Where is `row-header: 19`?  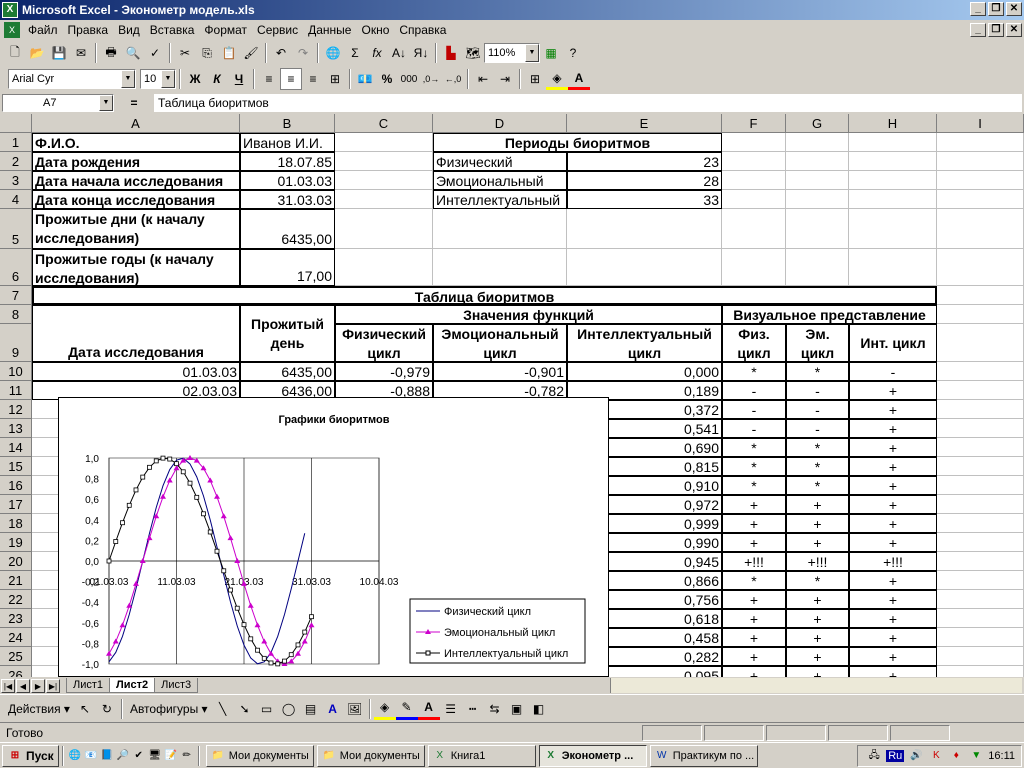
row-header: 19 is located at coordinates (16, 542).